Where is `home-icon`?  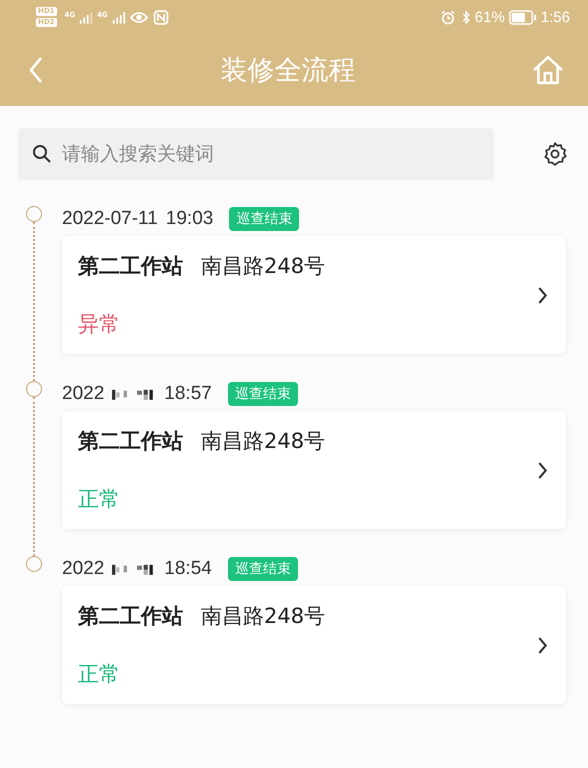
home-icon is located at coordinates (548, 70).